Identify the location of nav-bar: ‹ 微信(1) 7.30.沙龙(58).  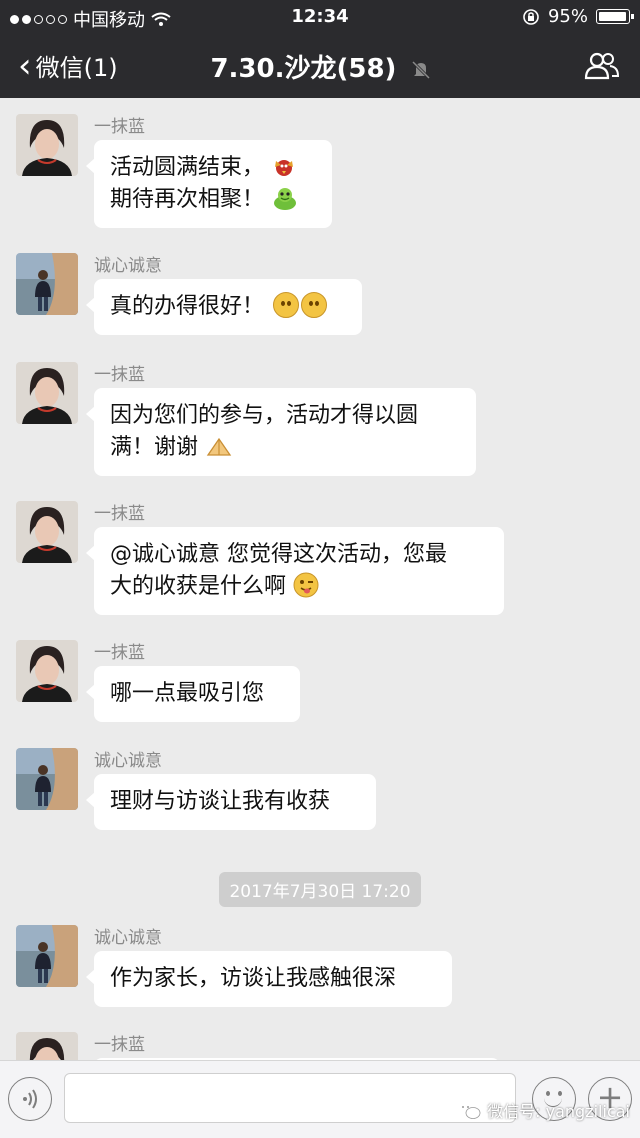
(320, 66).